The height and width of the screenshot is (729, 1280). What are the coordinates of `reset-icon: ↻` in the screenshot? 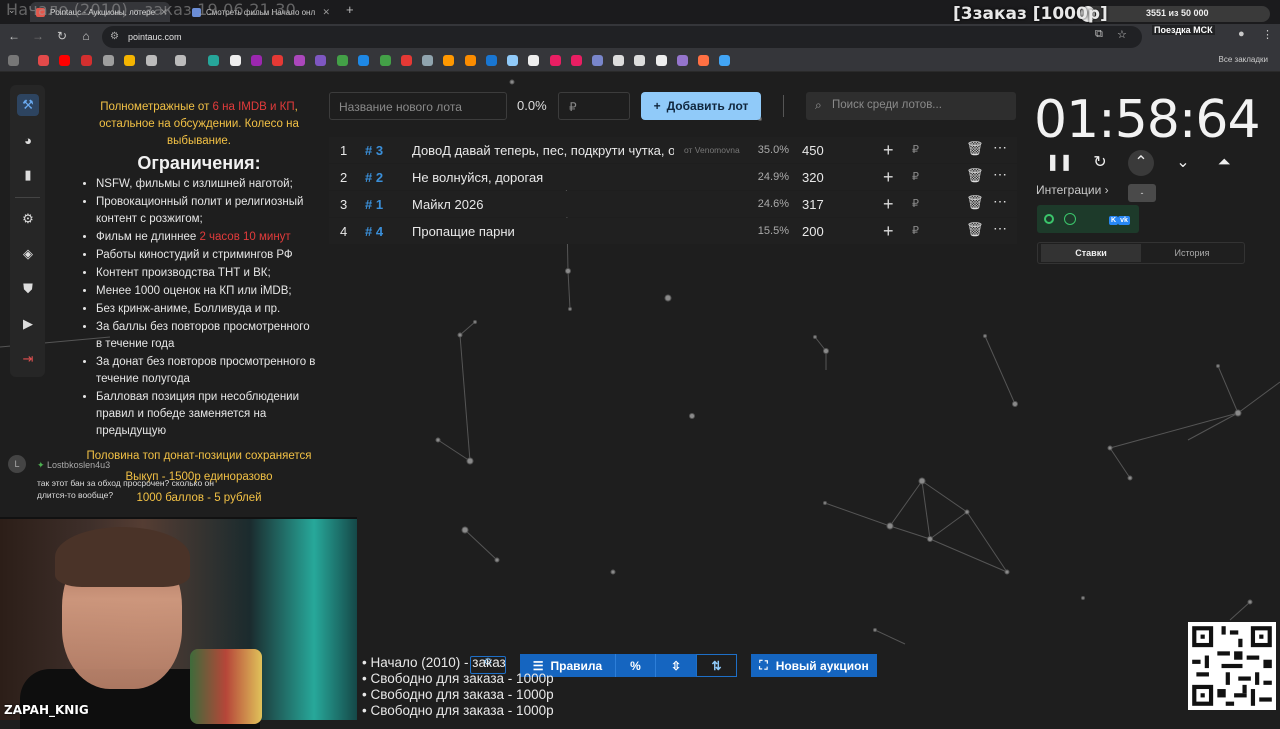 It's located at (1100, 163).